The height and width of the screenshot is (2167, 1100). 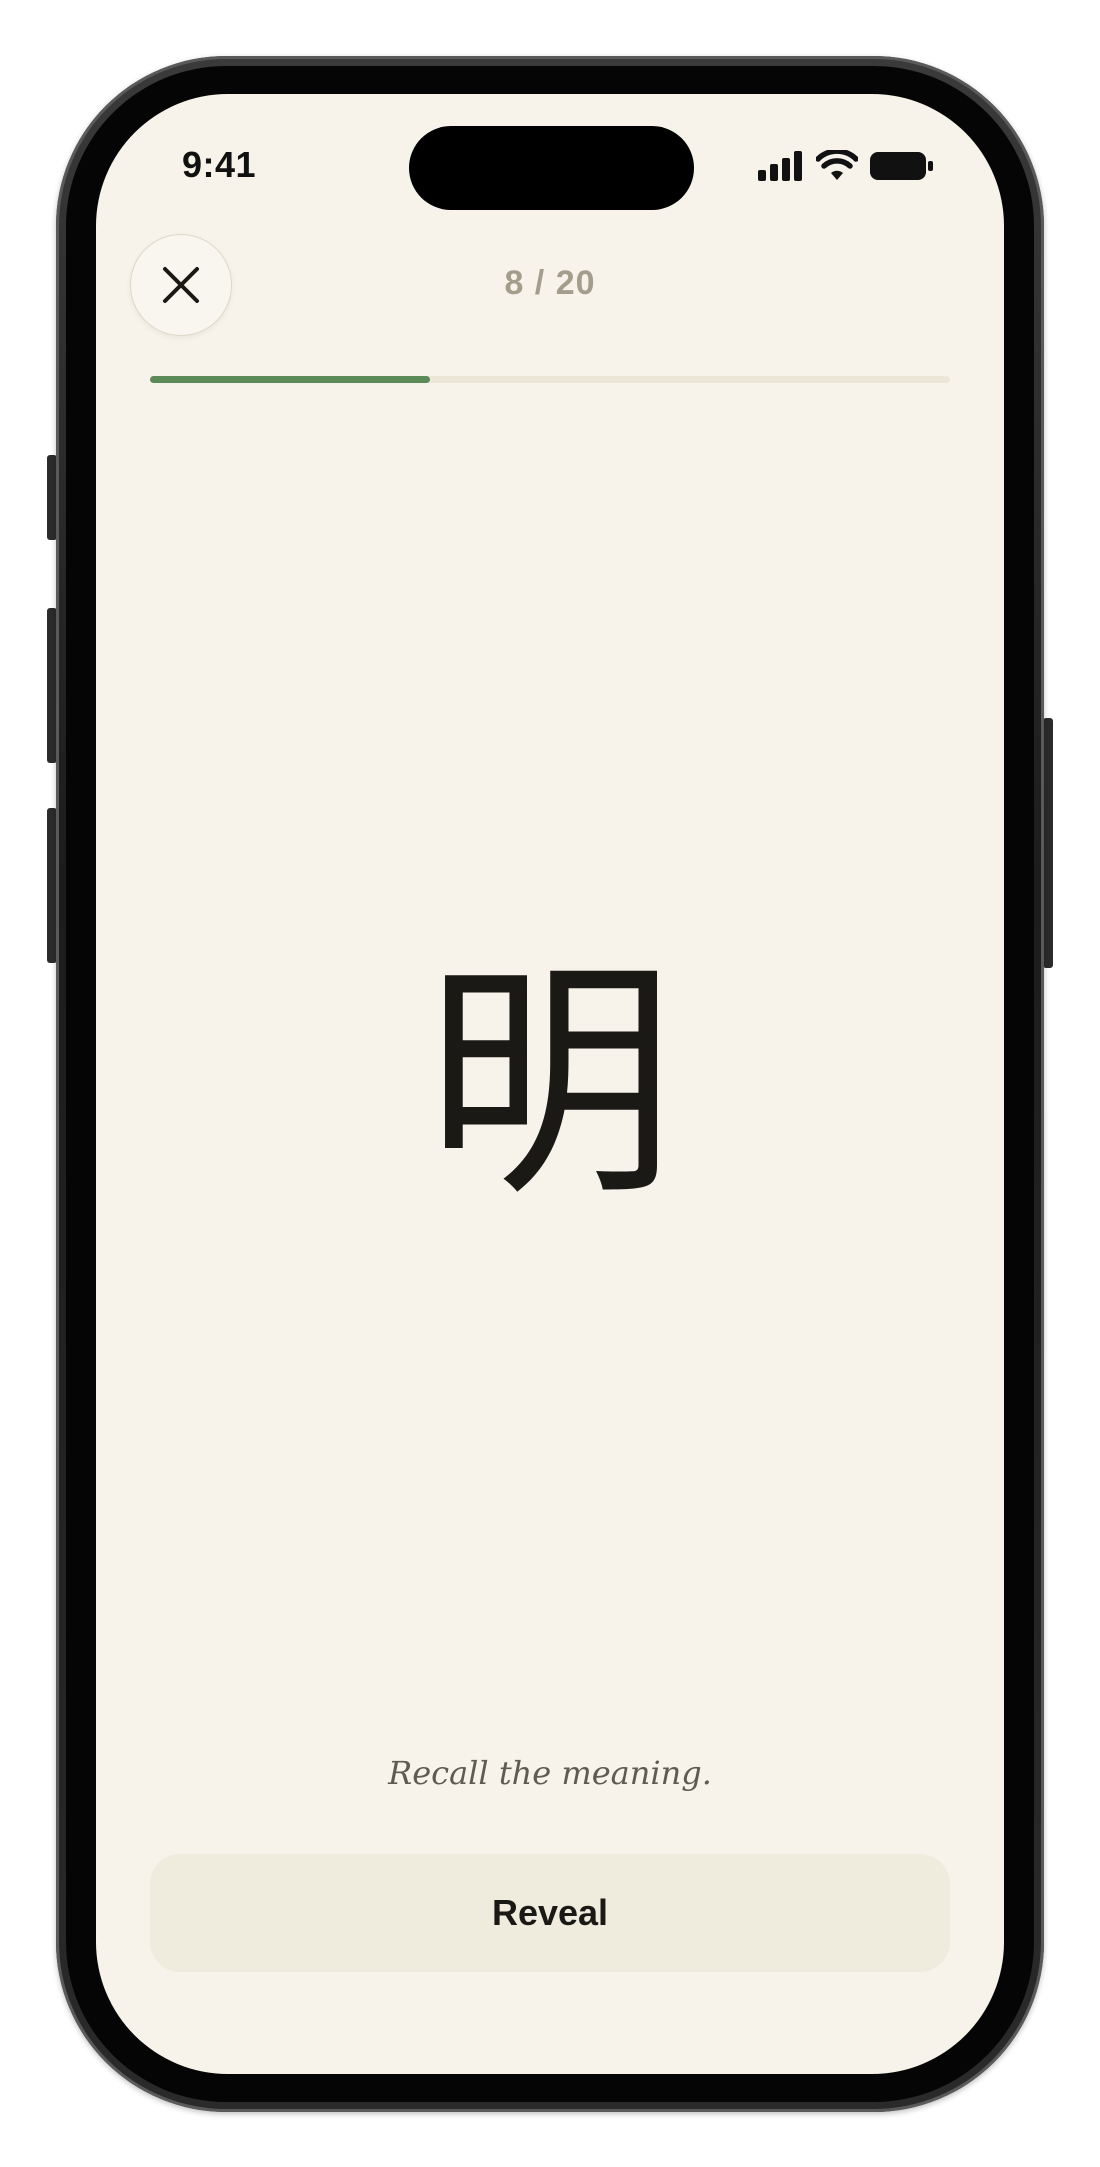 What do you see at coordinates (550, 1913) in the screenshot?
I see `reveal-button: Reveal` at bounding box center [550, 1913].